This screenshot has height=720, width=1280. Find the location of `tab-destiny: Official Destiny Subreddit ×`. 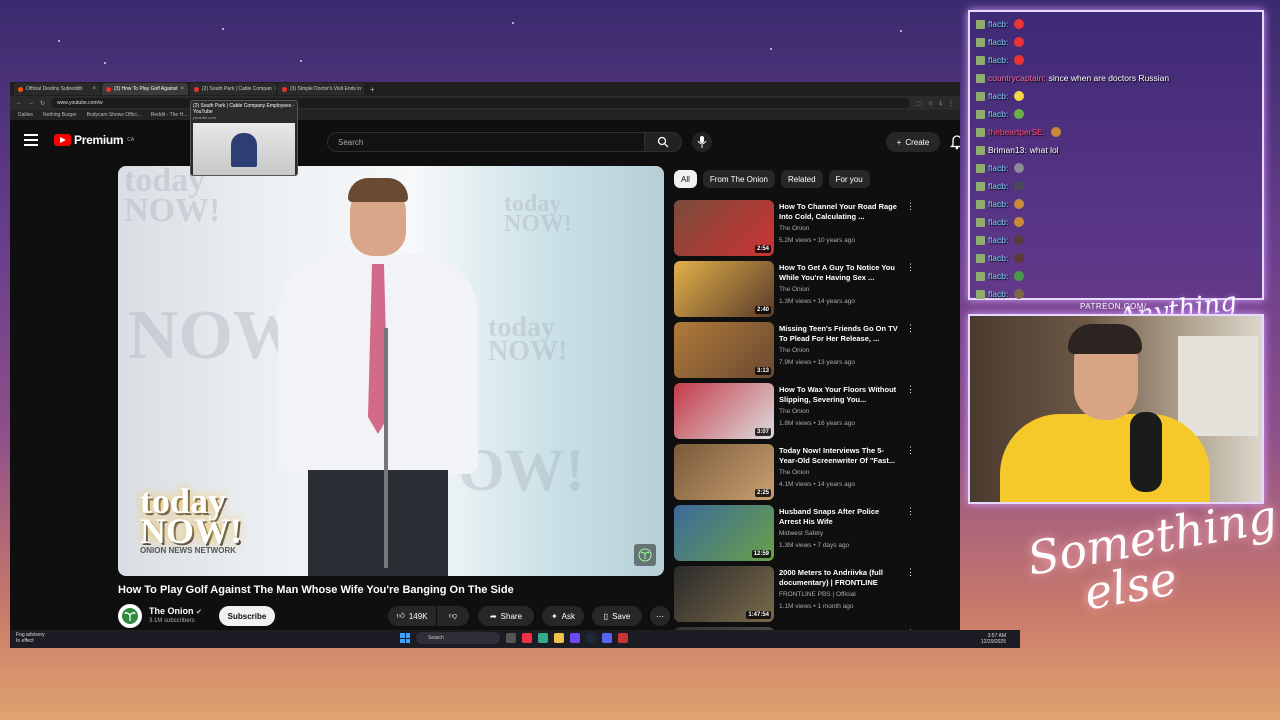

tab-destiny: Official Destiny Subreddit × is located at coordinates (57, 89).